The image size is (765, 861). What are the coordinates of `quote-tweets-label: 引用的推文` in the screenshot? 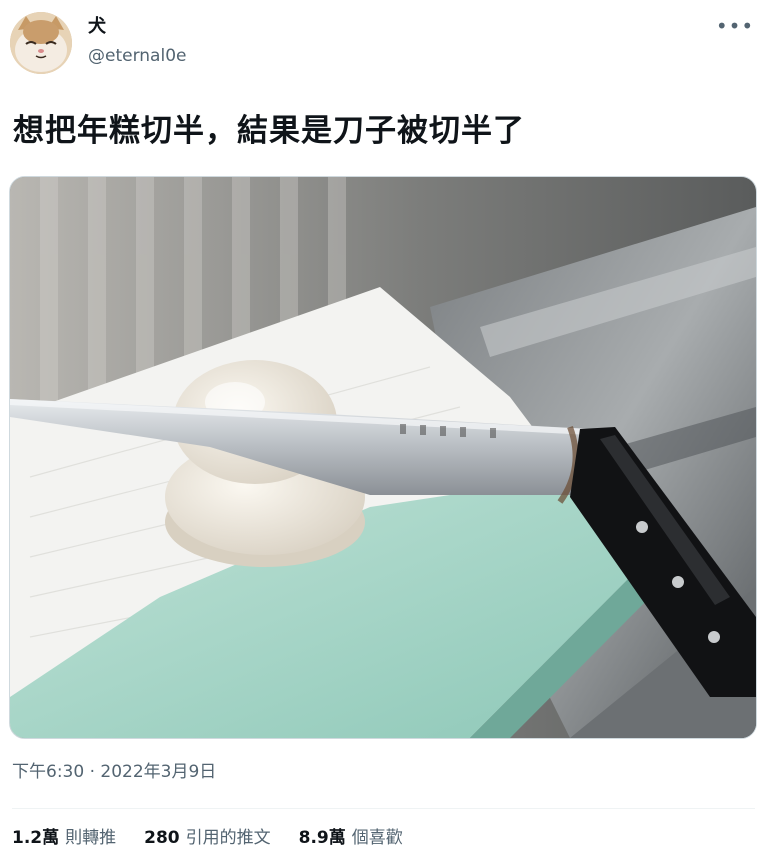 It's located at (228, 838).